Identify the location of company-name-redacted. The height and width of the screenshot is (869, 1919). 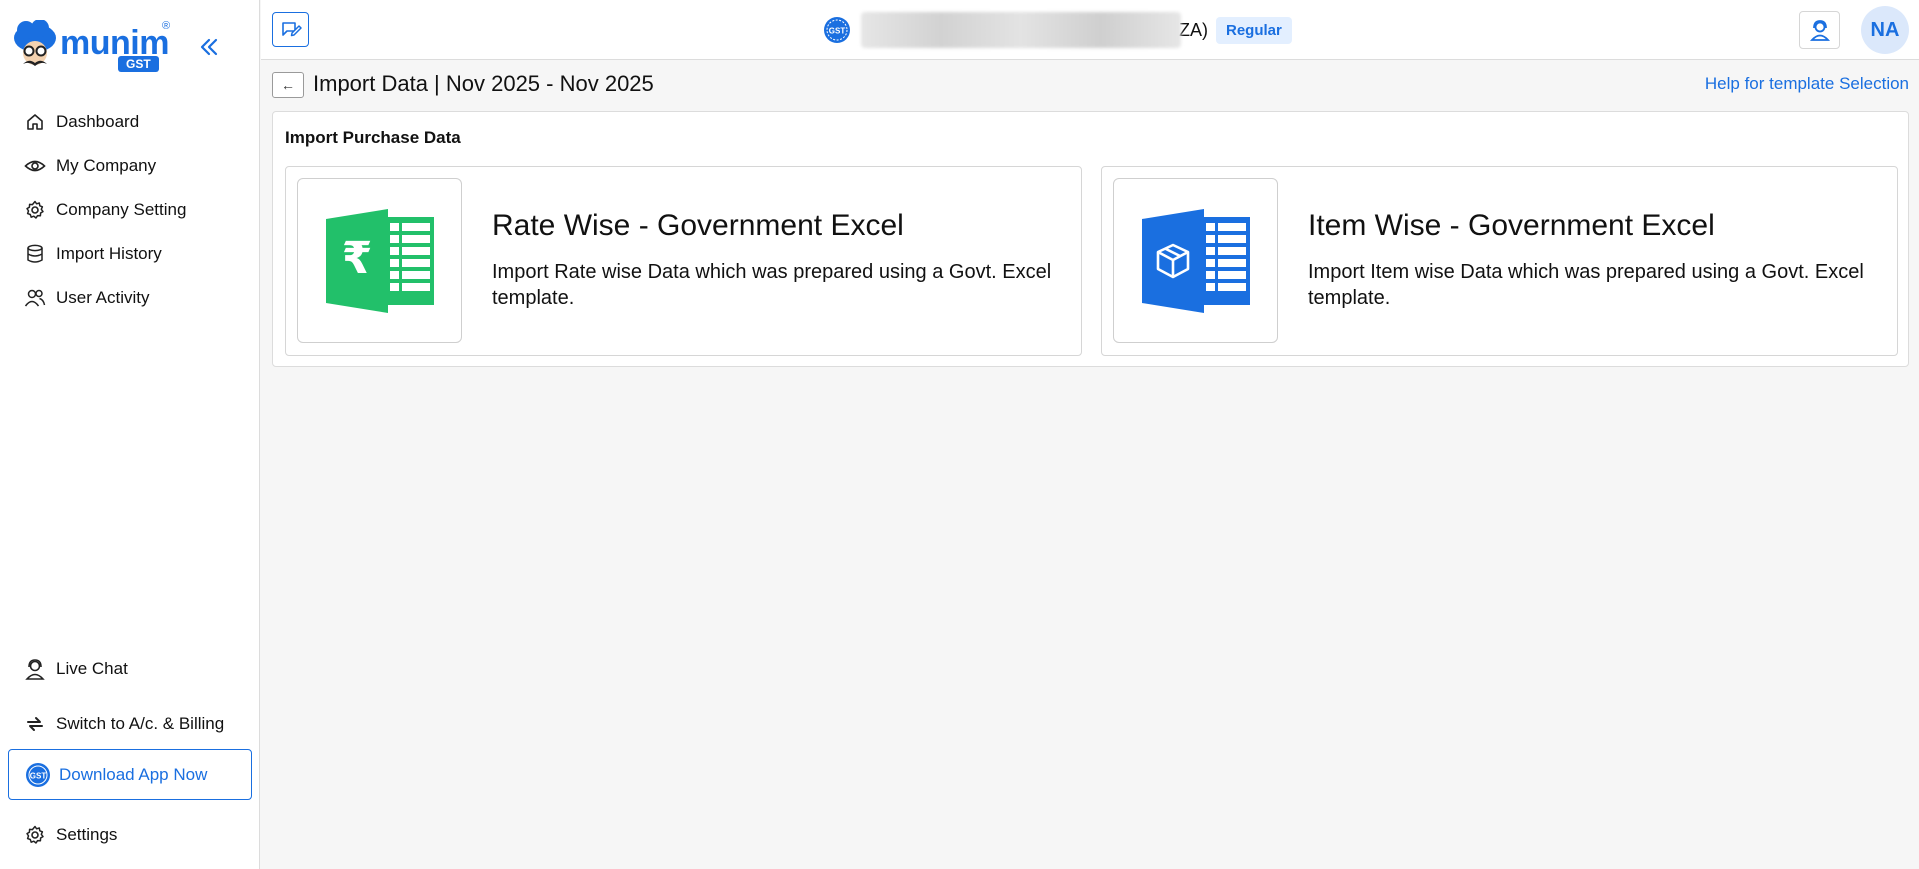
(1021, 30).